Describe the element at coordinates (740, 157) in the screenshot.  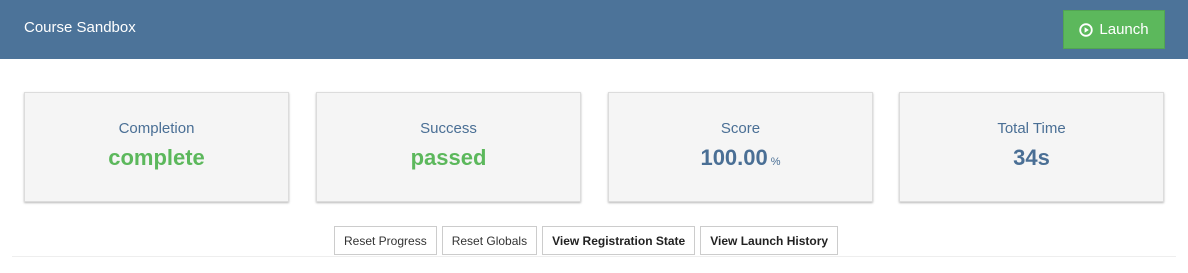
I see `score-value: 100.00%` at that location.